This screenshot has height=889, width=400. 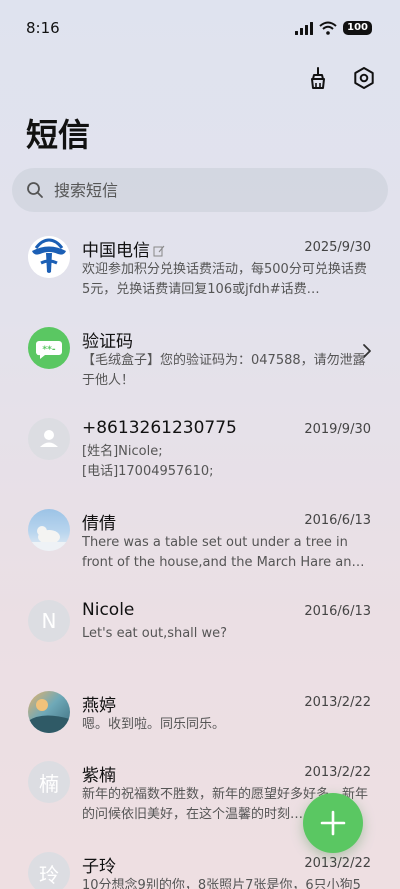 I want to click on message-row-verification-folder: **- 验证码 【毛绒盒子】您的验证码为：047588，请勿泄露于他人！, so click(x=200, y=360).